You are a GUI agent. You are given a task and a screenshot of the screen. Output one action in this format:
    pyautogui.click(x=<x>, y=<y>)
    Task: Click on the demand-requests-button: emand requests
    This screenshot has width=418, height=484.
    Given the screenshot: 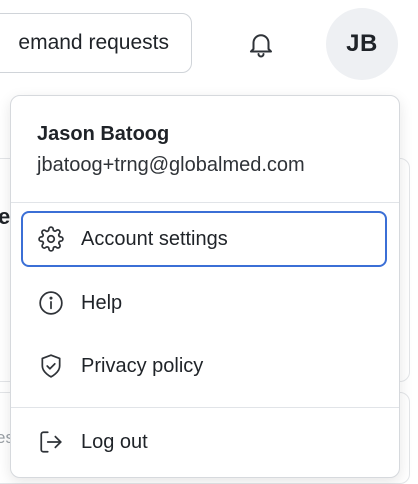 What is the action you would take?
    pyautogui.click(x=96, y=43)
    